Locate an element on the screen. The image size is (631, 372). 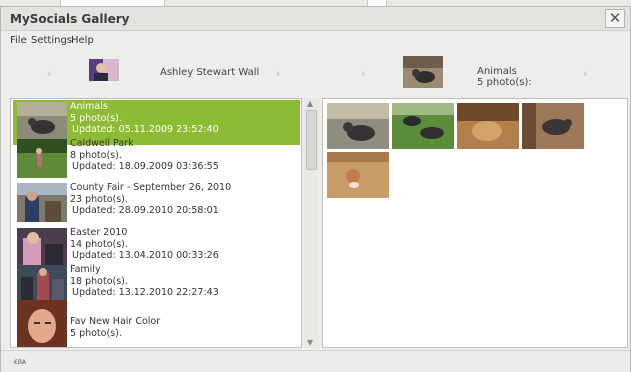
album-title: Fav New Hair Color is located at coordinates (115, 321).